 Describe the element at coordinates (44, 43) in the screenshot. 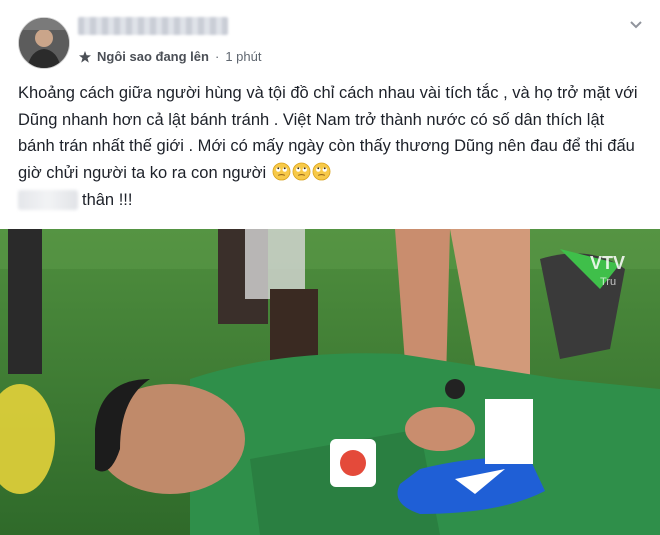

I see `author-avatar` at that location.